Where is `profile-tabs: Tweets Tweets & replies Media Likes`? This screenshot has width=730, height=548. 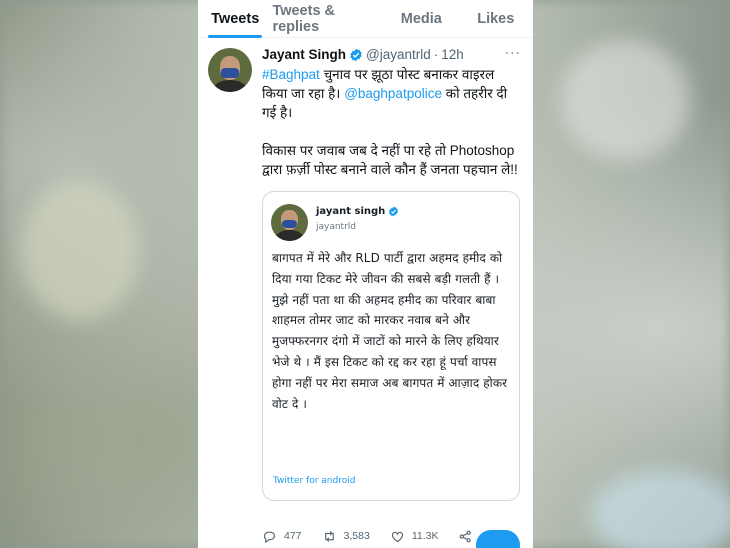
profile-tabs: Tweets Tweets & replies Media Likes is located at coordinates (365, 19).